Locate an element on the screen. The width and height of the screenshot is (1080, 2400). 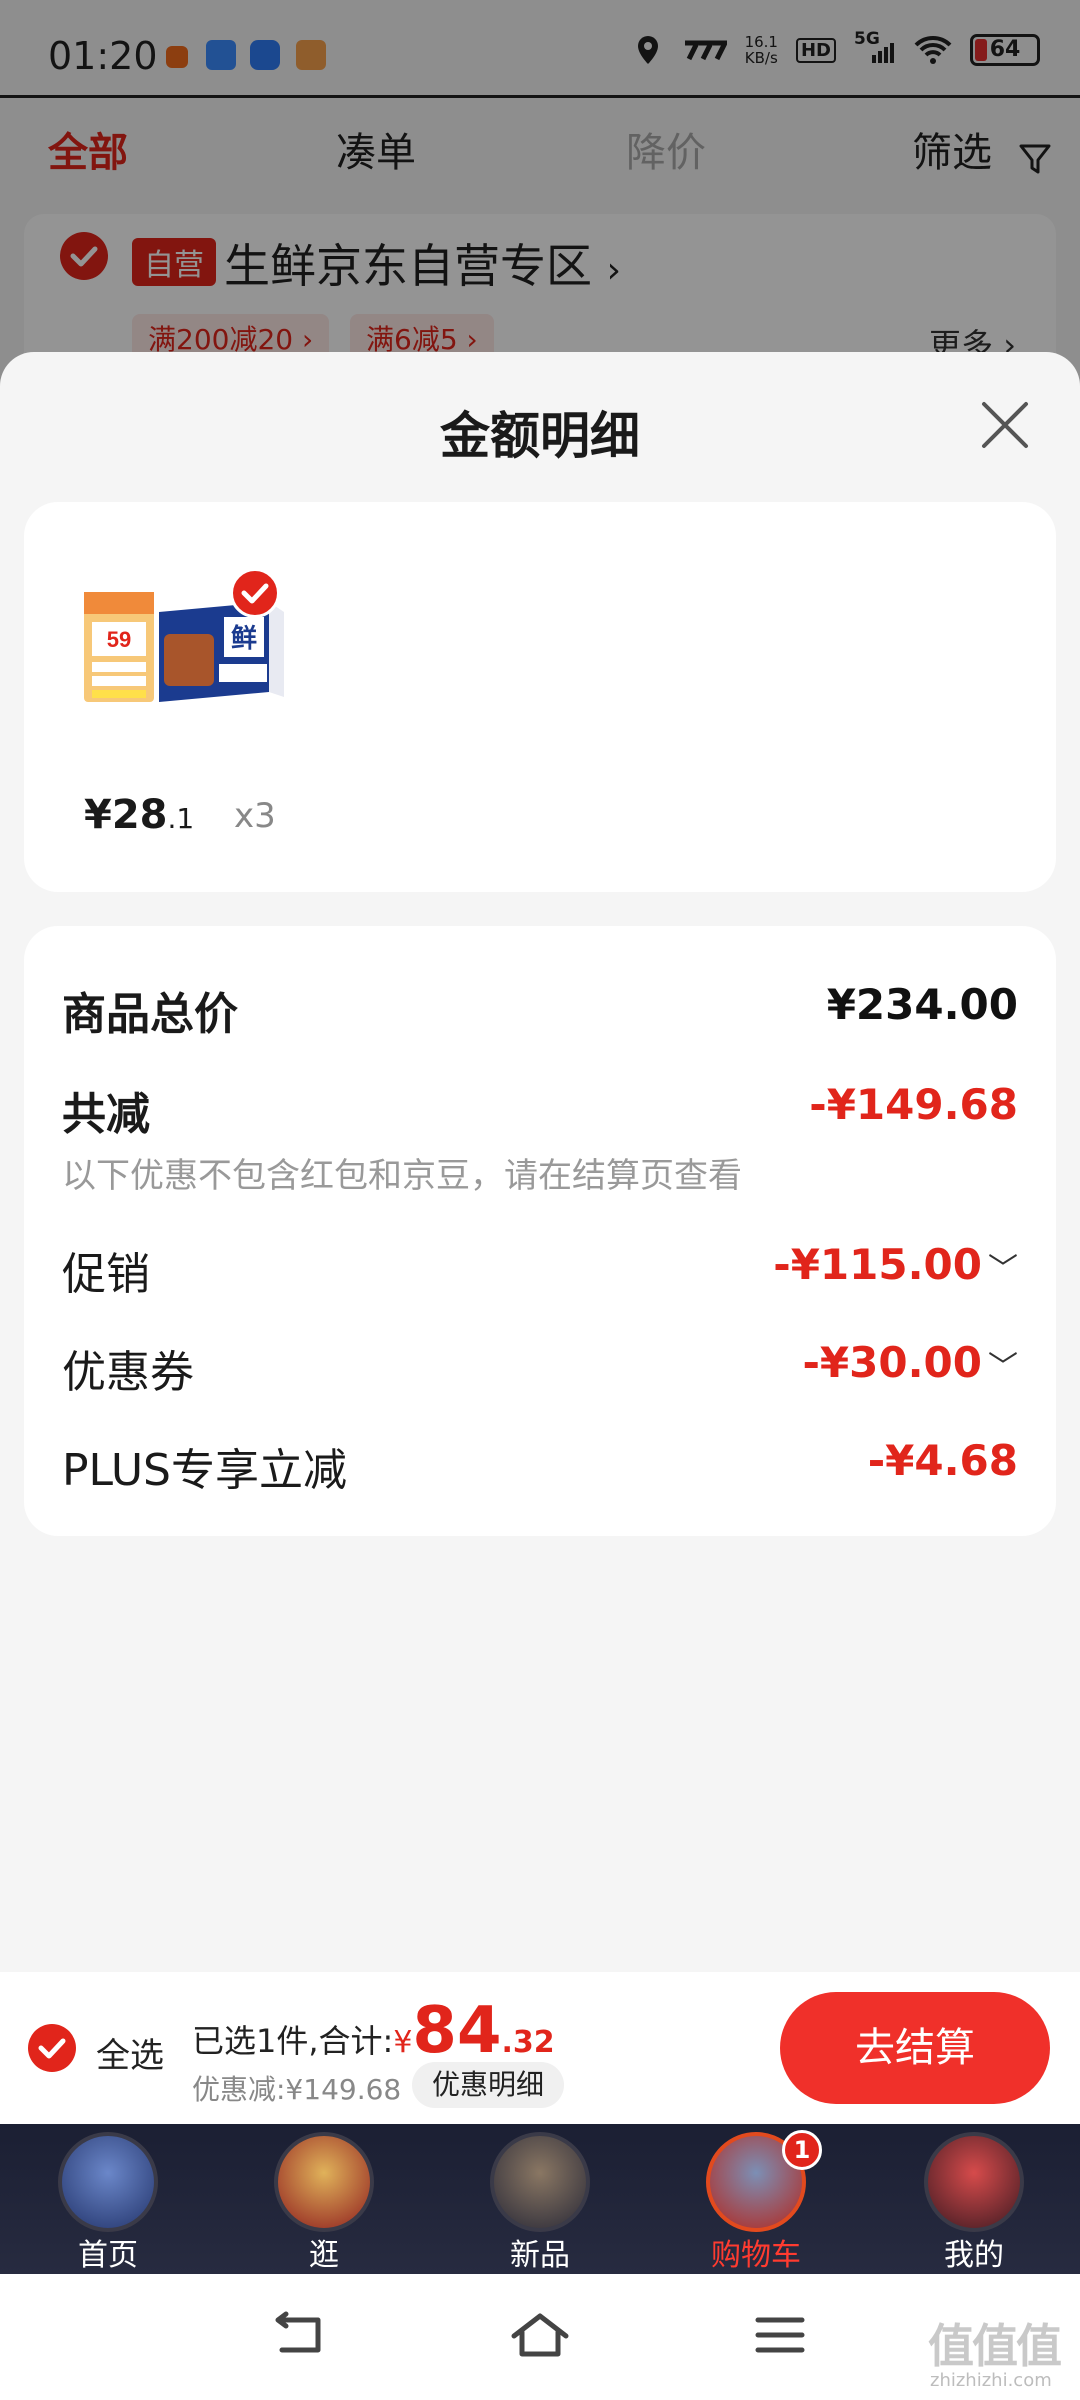
tab-cart: 1 购物车 is located at coordinates (756, 2199).